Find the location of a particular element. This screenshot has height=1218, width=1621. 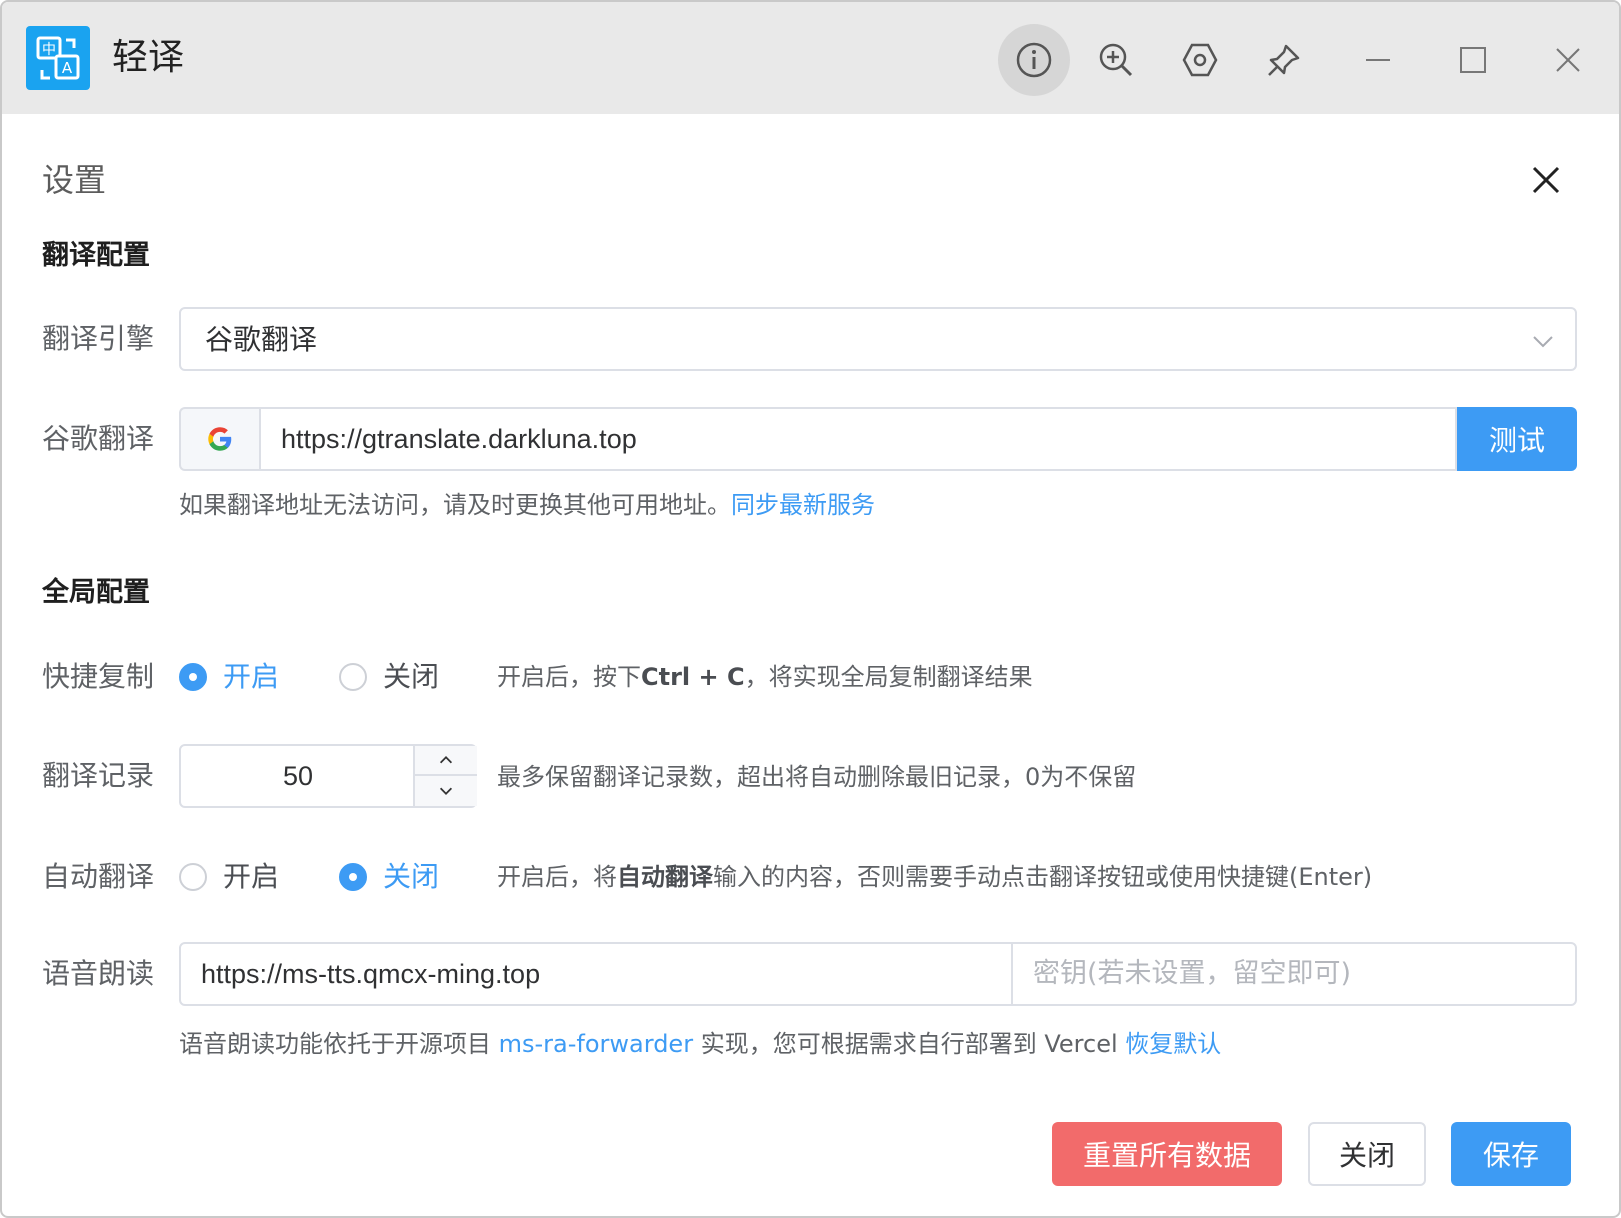

quick-copy-off-radio: 关闭 is located at coordinates (389, 677).